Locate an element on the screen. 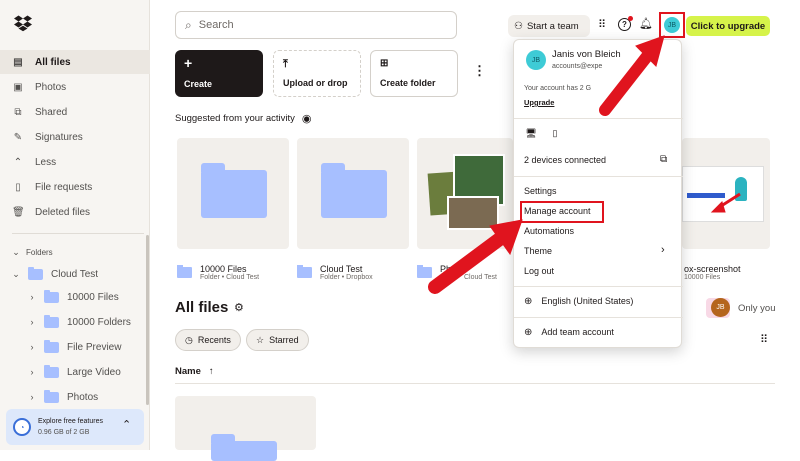 The width and height of the screenshot is (800, 461). devices-connected-item: 2 devices connected is located at coordinates (598, 160).